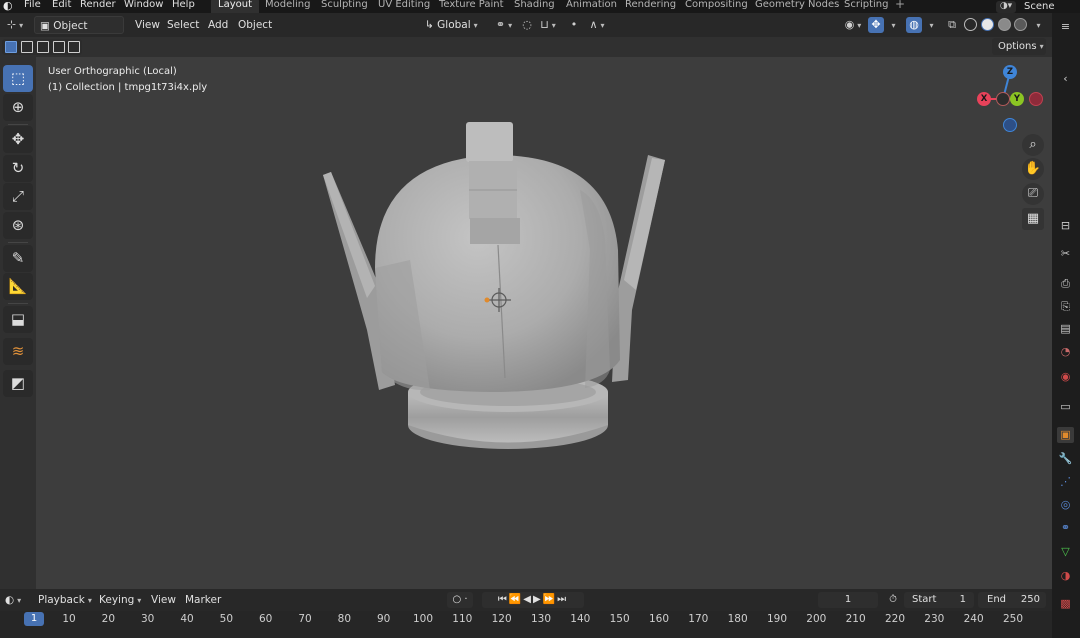 The height and width of the screenshot is (638, 1080). Describe the element at coordinates (404, 6) in the screenshot. I see `tab-uv-editing: UV Editing` at that location.